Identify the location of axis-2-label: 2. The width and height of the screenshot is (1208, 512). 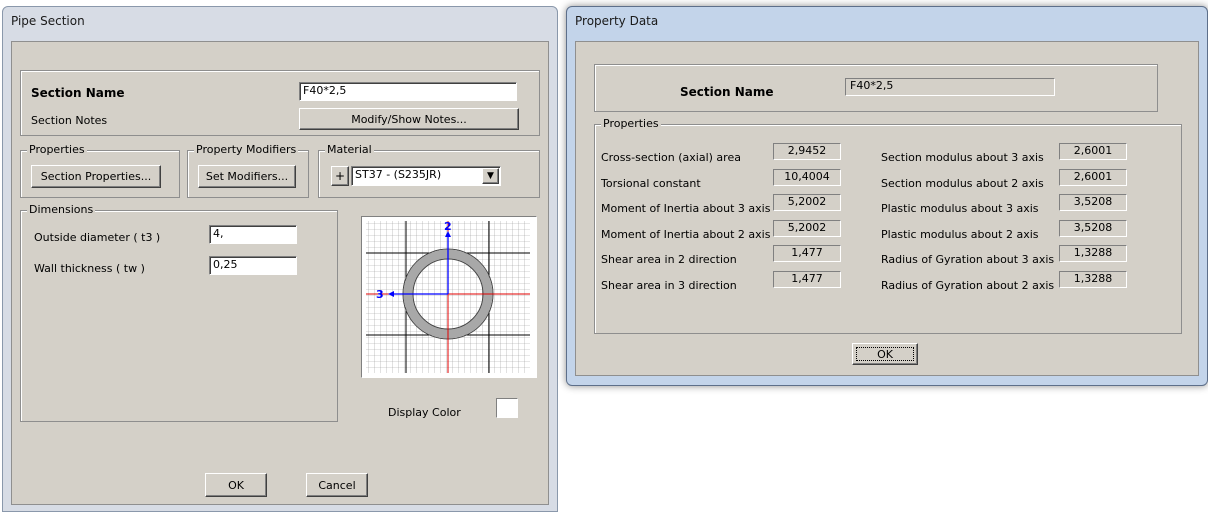
(448, 226).